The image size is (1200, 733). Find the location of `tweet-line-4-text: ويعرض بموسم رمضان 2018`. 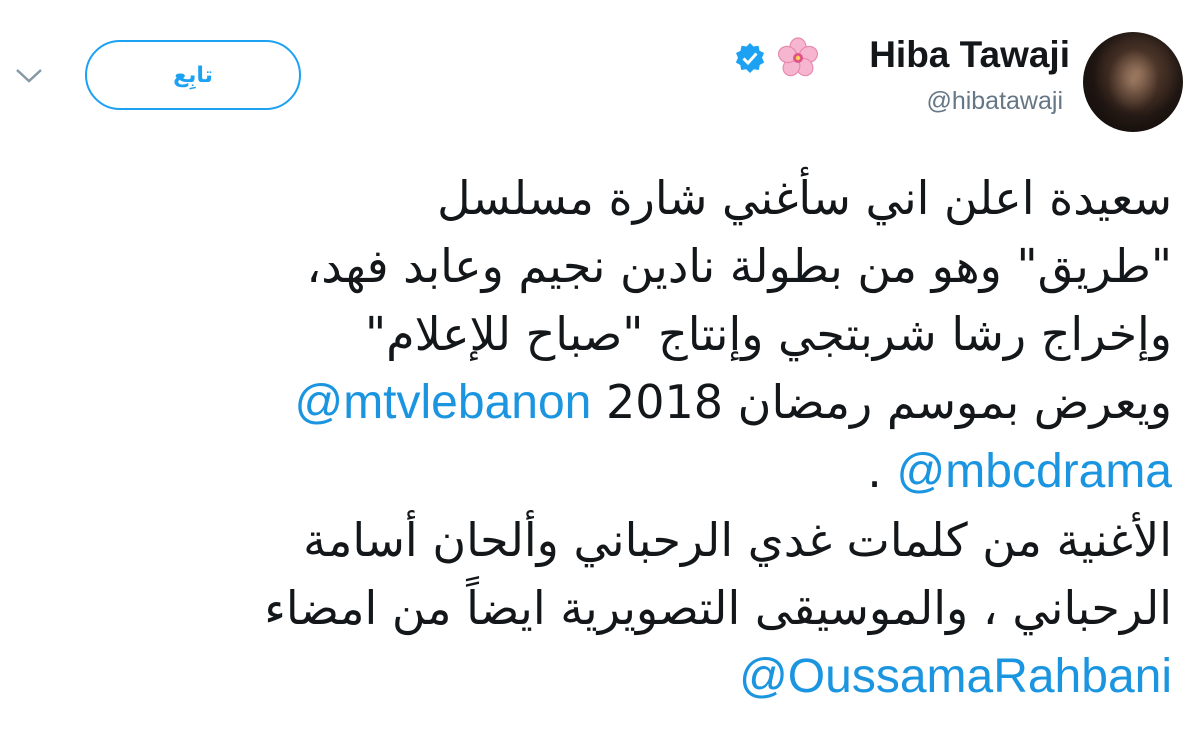

tweet-line-4-text: ويعرض بموسم رمضان 2018 is located at coordinates (888, 402).